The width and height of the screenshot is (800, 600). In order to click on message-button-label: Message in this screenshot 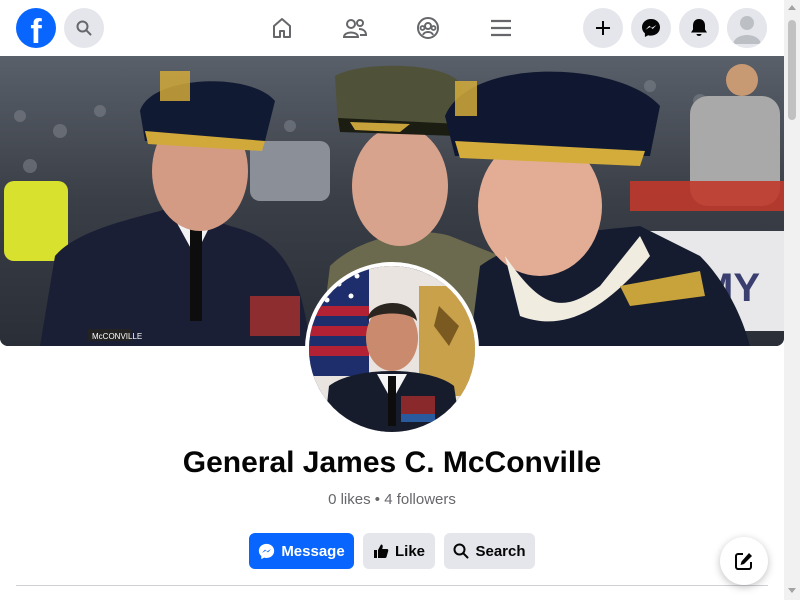, I will do `click(313, 551)`.